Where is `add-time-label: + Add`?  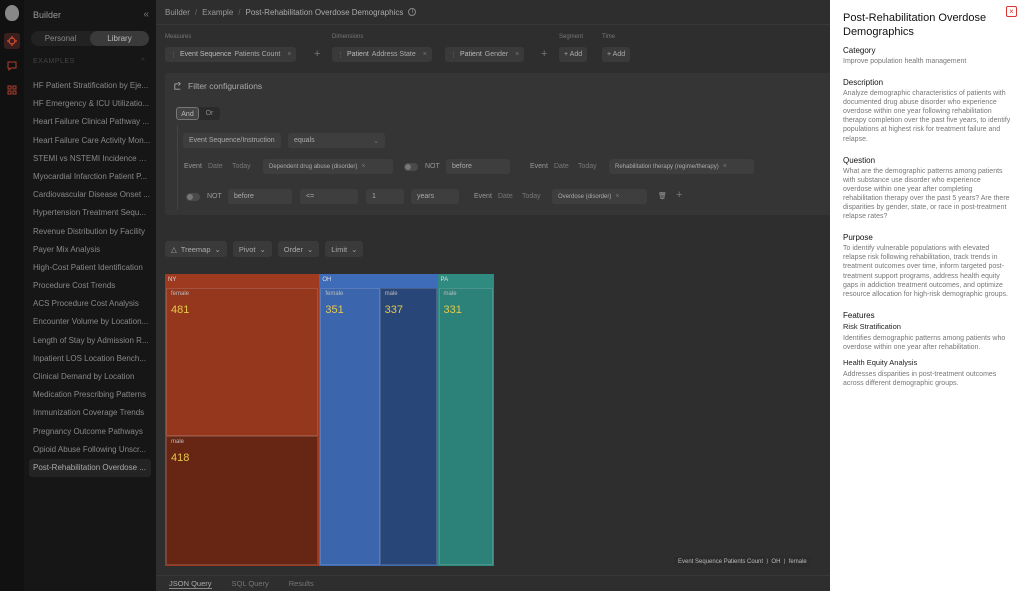
add-time-label: + Add is located at coordinates (616, 54).